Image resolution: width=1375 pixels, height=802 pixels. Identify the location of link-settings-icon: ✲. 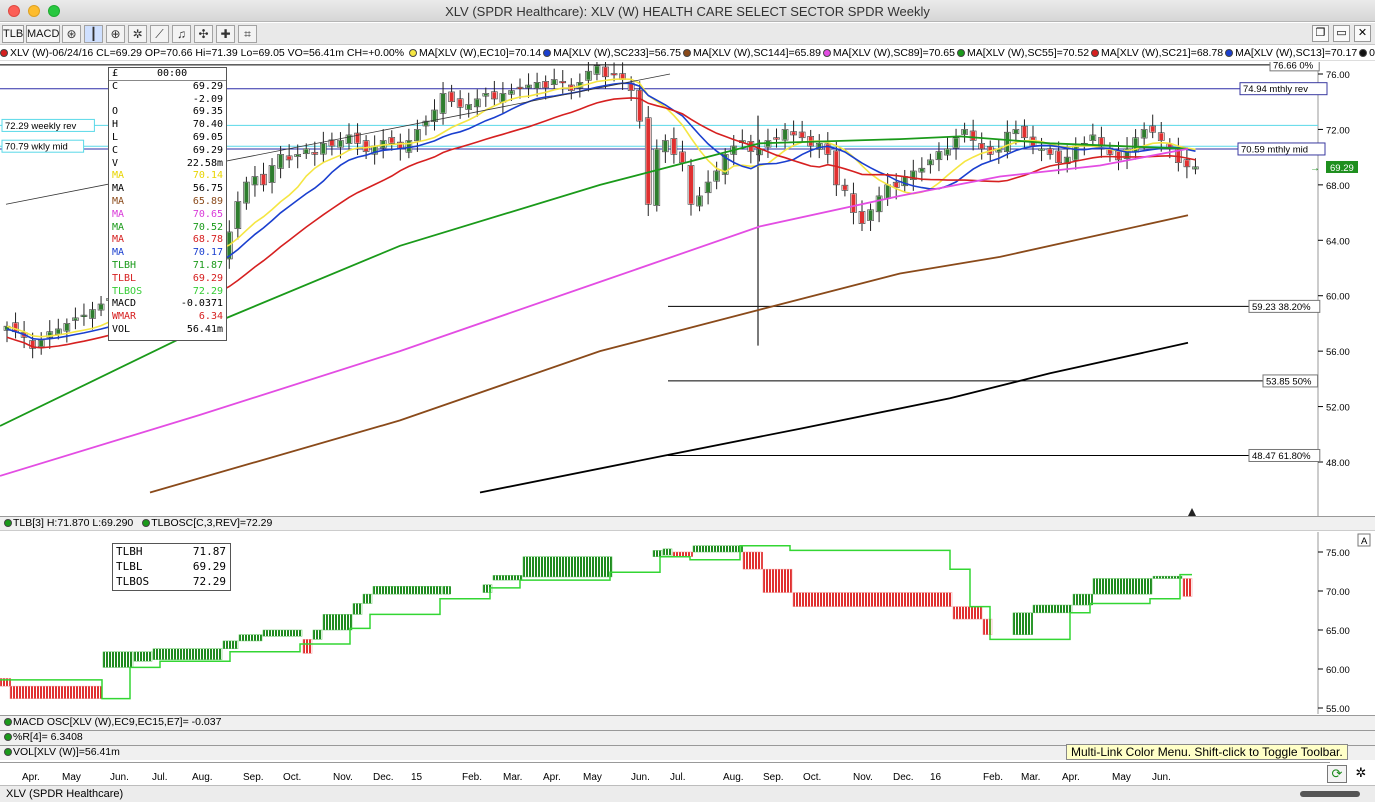
(1361, 774).